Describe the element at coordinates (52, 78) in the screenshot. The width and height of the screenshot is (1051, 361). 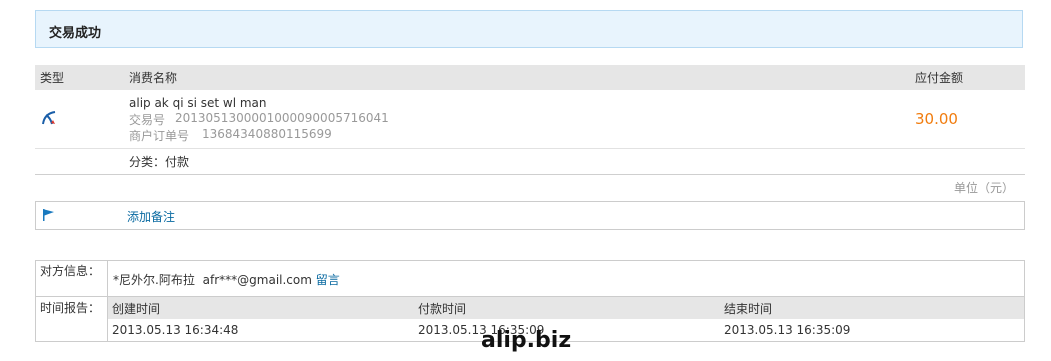
I see `header-type: 类型` at that location.